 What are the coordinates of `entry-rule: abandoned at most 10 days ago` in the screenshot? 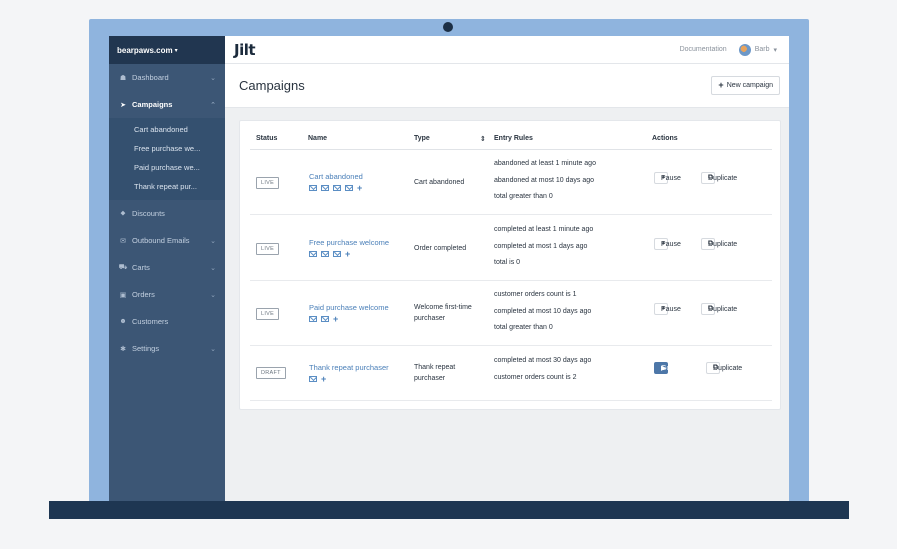 It's located at (544, 180).